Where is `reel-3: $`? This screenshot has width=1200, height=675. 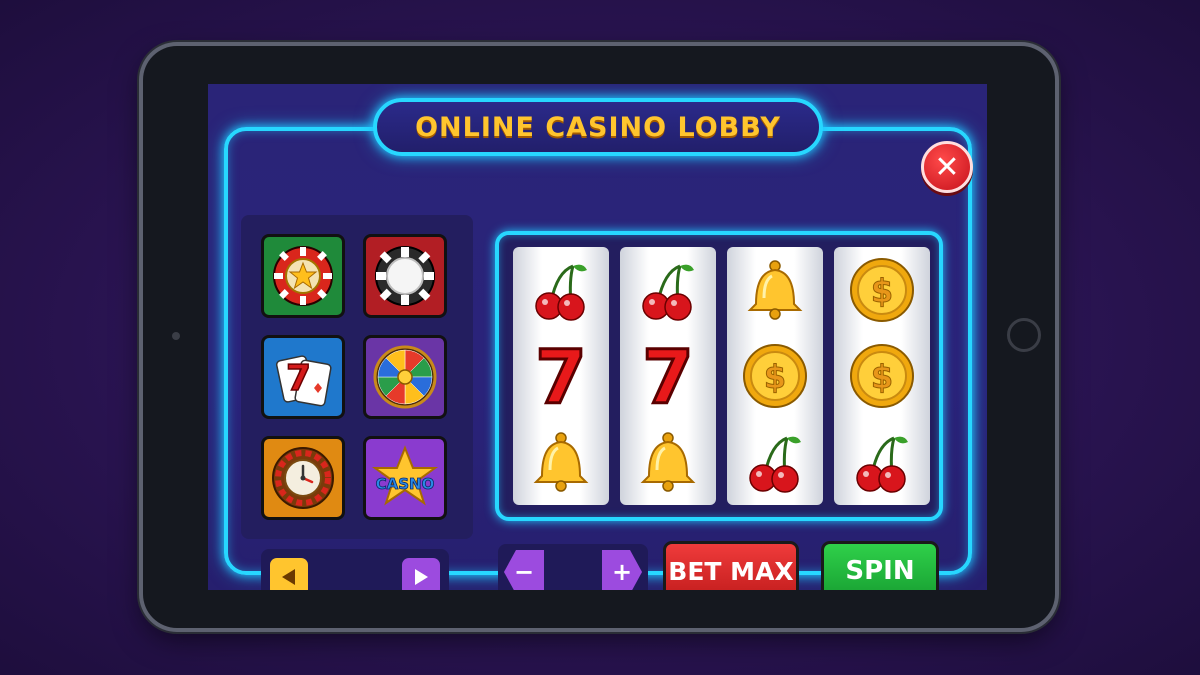
reel-3: $ is located at coordinates (775, 376).